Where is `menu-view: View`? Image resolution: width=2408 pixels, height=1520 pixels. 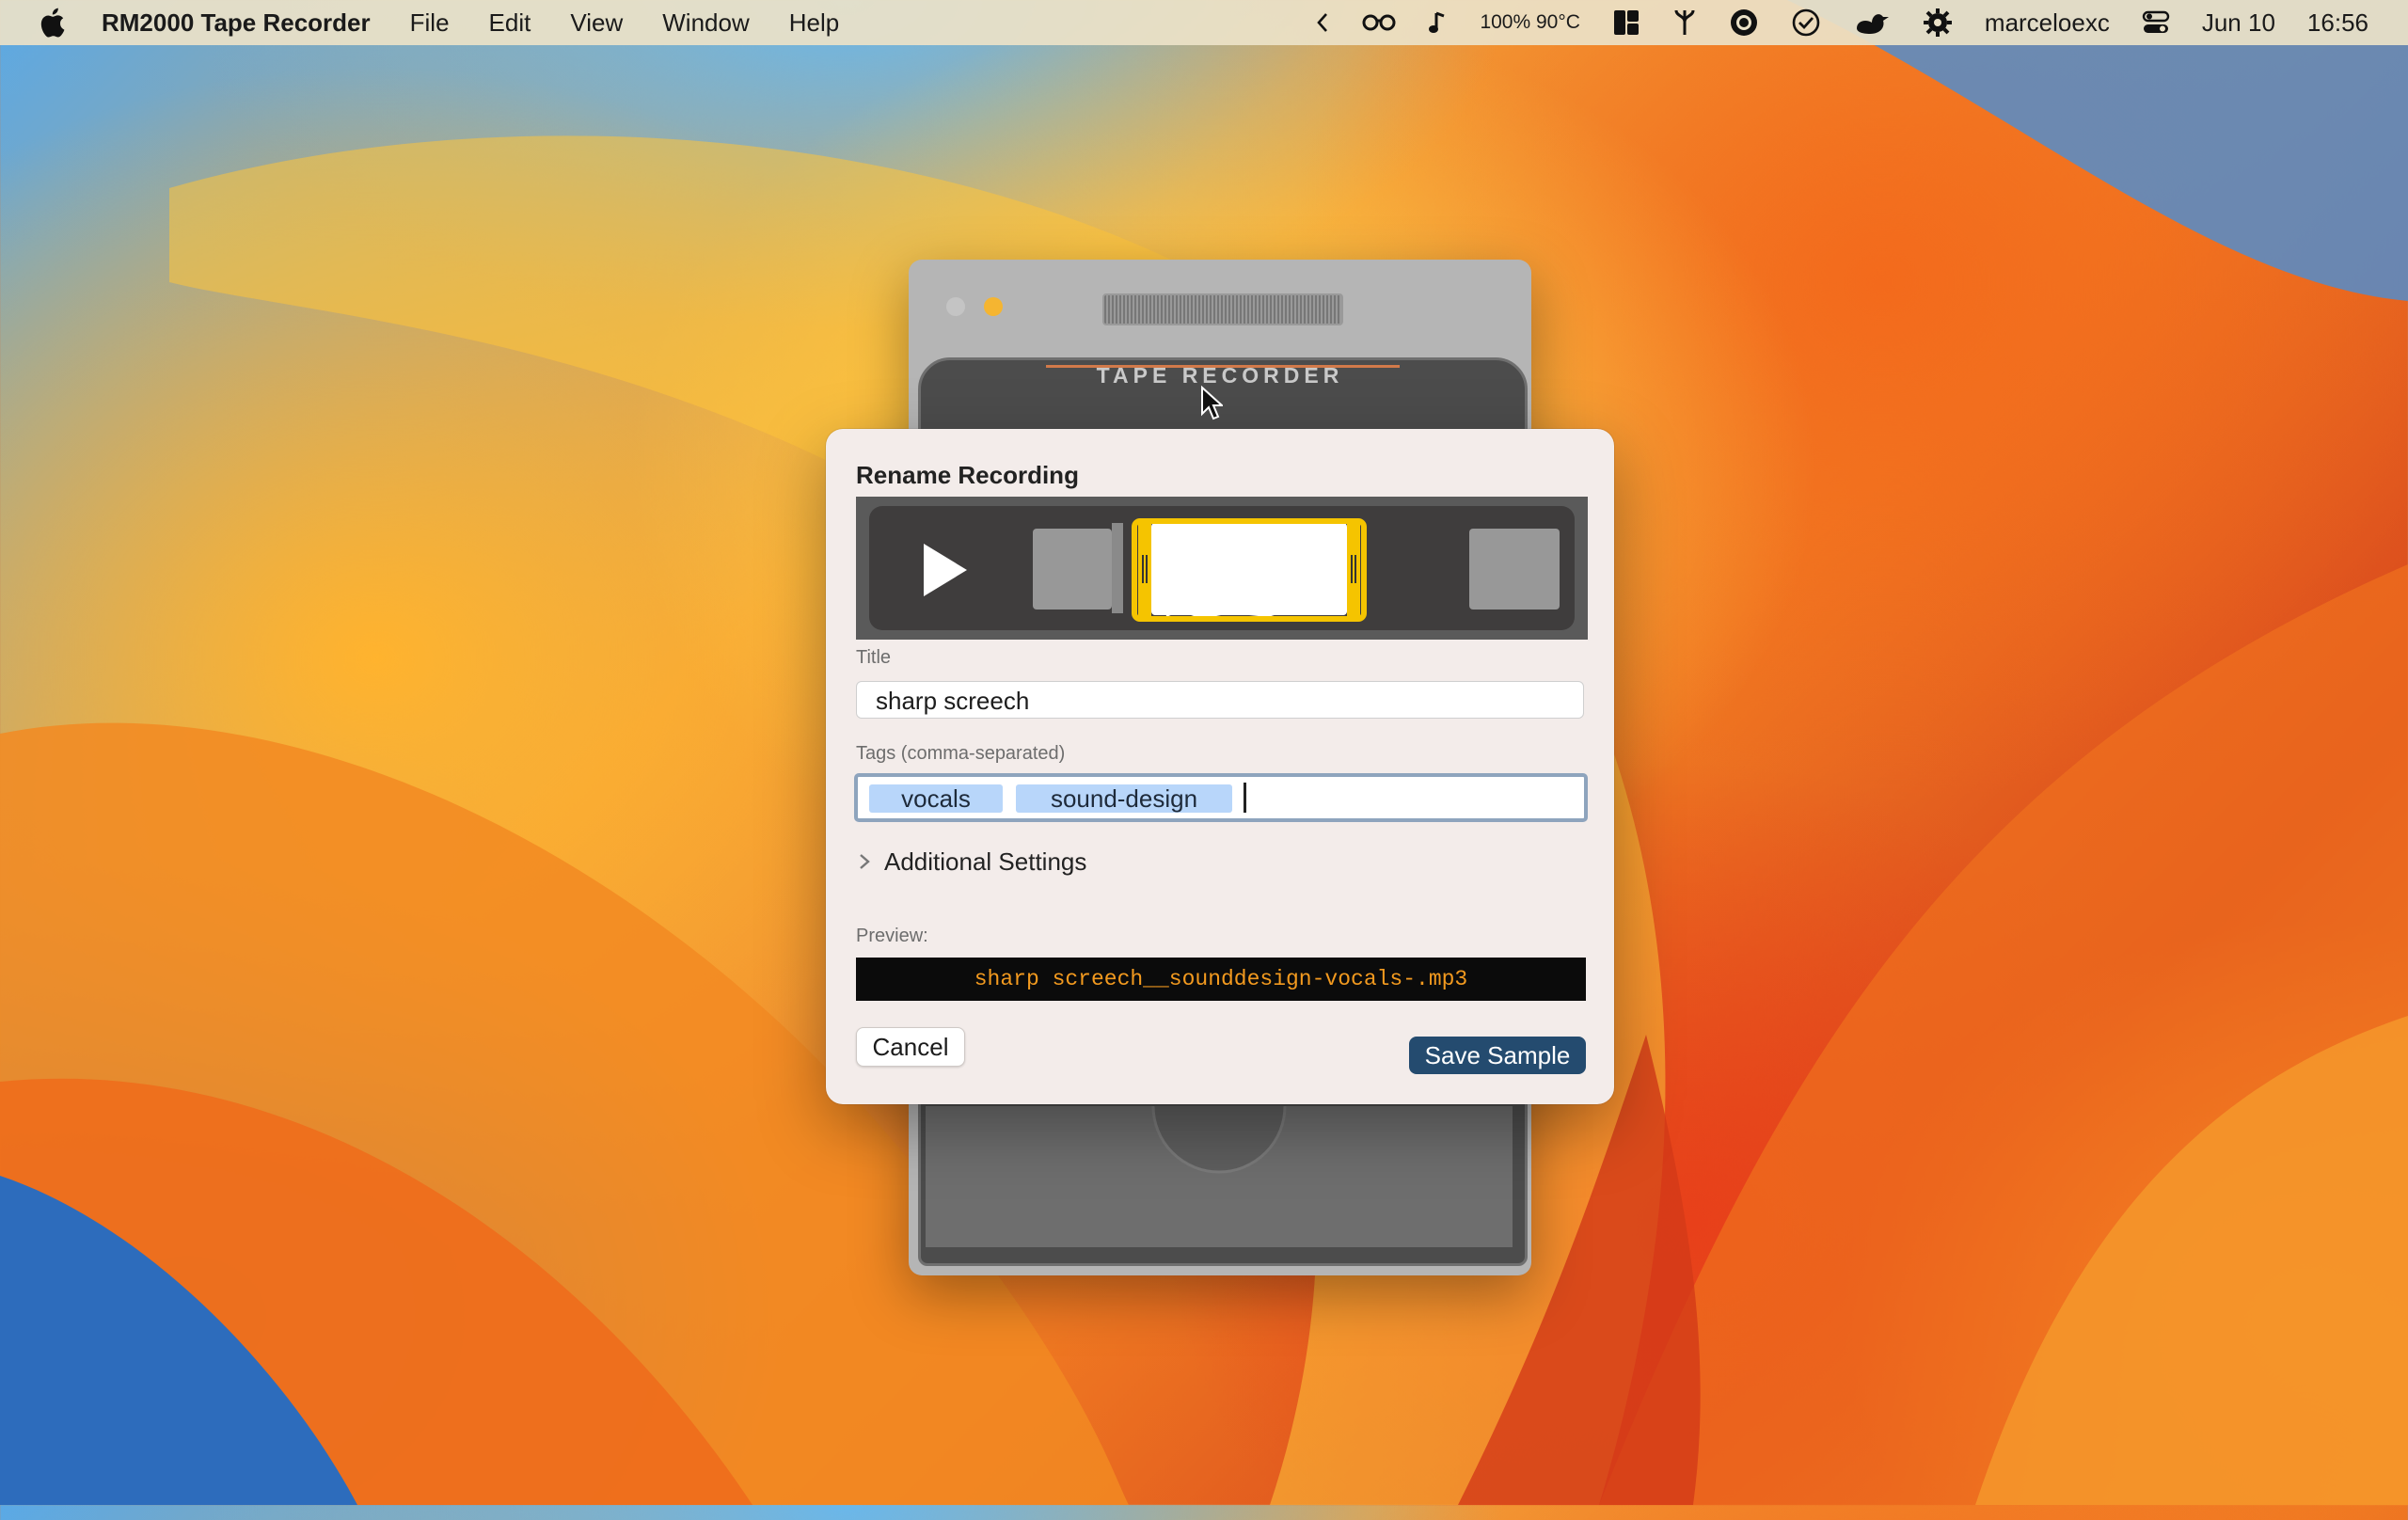 menu-view: View is located at coordinates (597, 23).